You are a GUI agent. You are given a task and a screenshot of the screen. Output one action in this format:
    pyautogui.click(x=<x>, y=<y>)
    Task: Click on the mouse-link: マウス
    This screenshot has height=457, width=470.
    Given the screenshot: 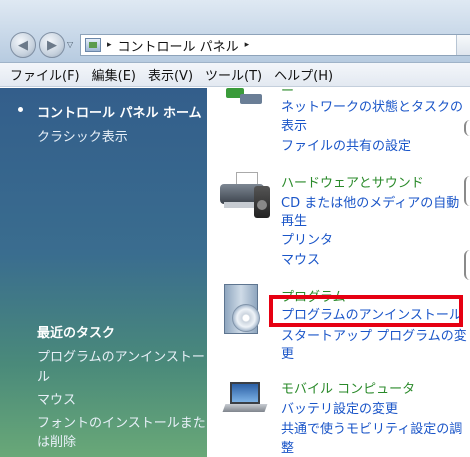 What is the action you would take?
    pyautogui.click(x=300, y=258)
    